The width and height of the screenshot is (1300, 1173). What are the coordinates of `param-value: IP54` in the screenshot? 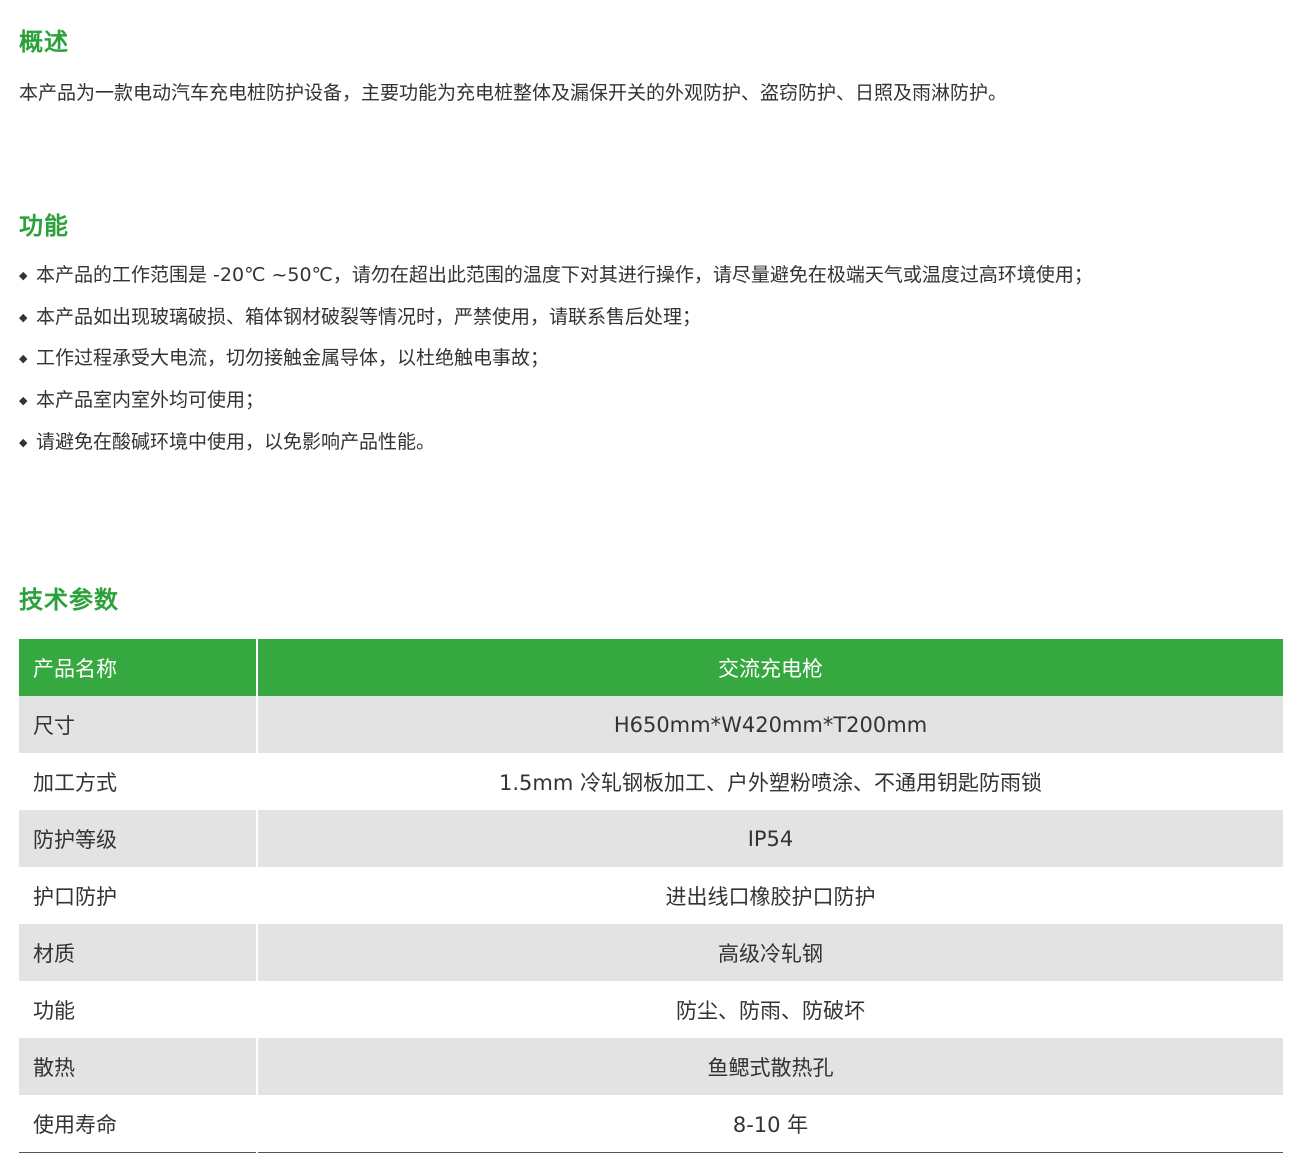 It's located at (770, 838).